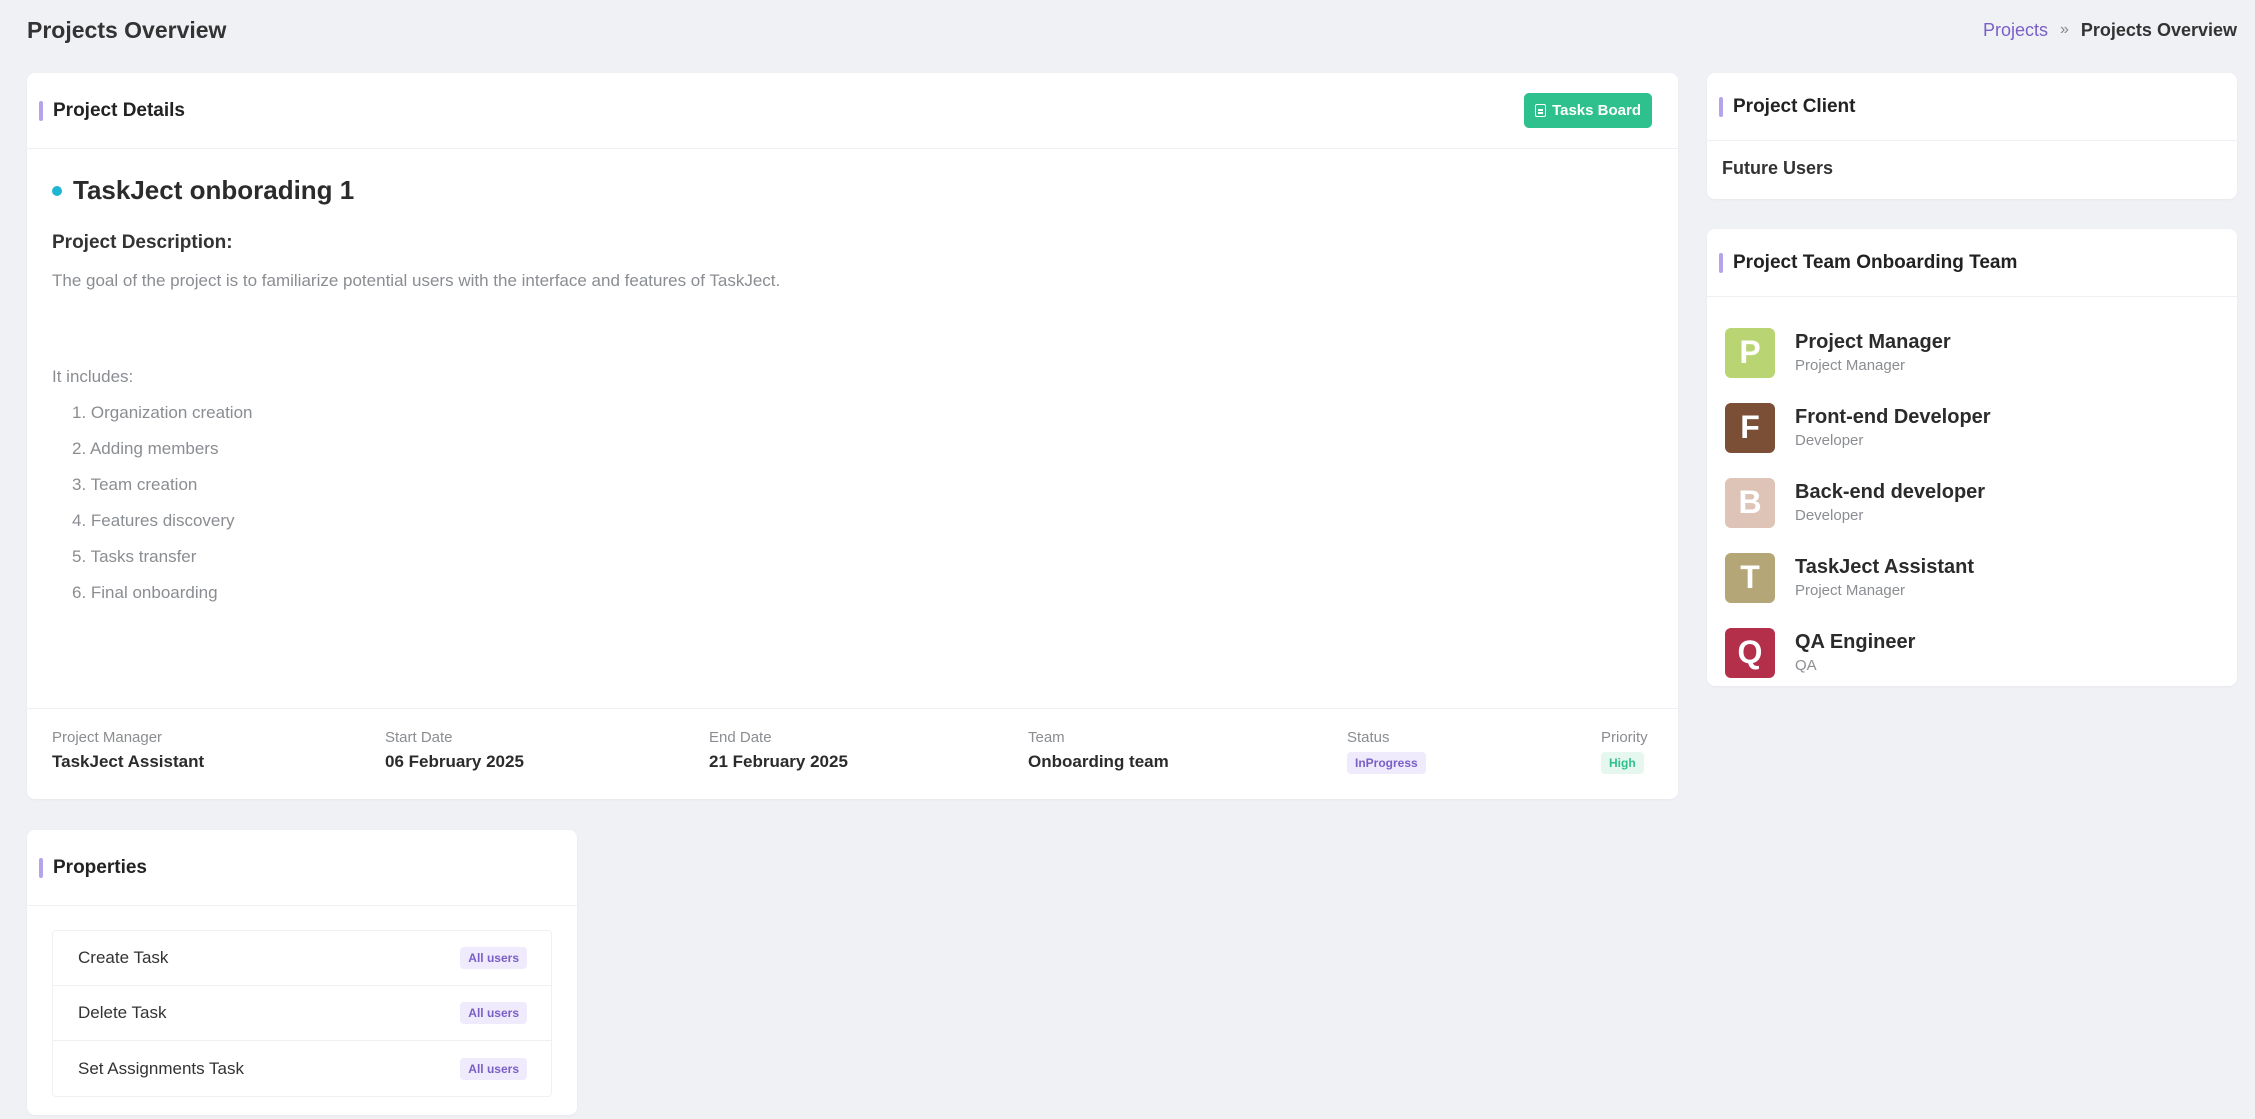 The width and height of the screenshot is (2255, 1119). I want to click on avatar: B, so click(1750, 502).